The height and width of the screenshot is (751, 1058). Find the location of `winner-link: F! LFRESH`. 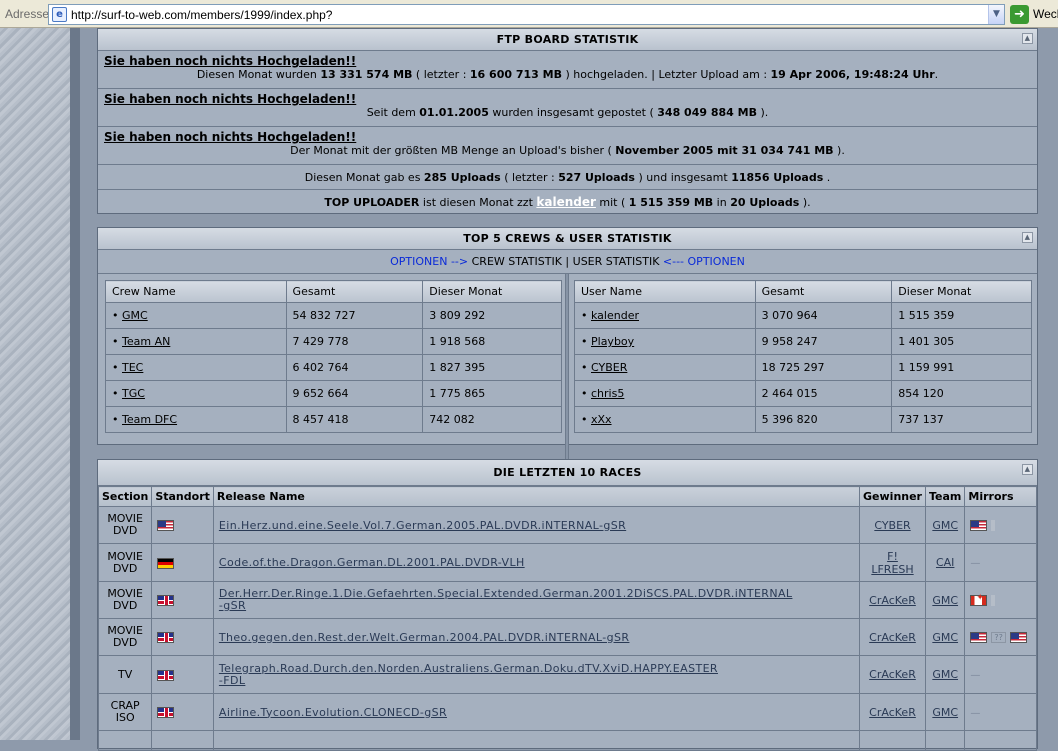

winner-link: F! LFRESH is located at coordinates (892, 563).